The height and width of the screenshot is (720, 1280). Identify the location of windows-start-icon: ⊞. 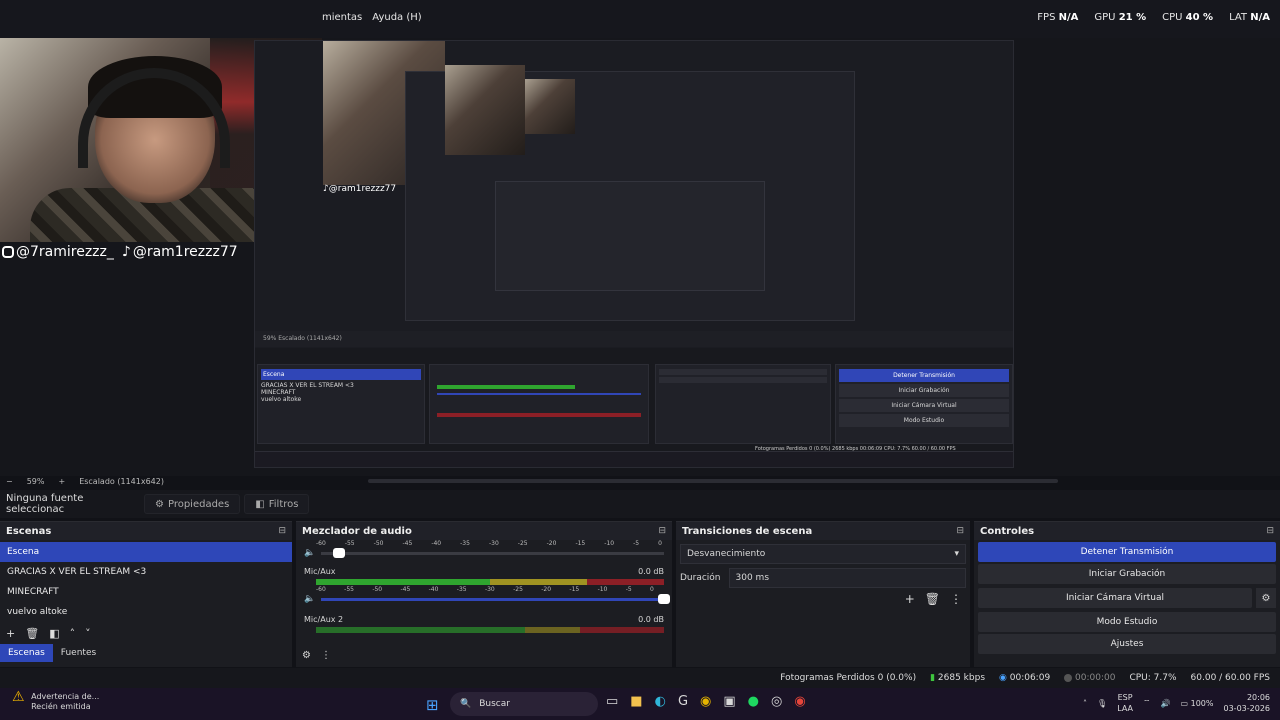
(432, 705).